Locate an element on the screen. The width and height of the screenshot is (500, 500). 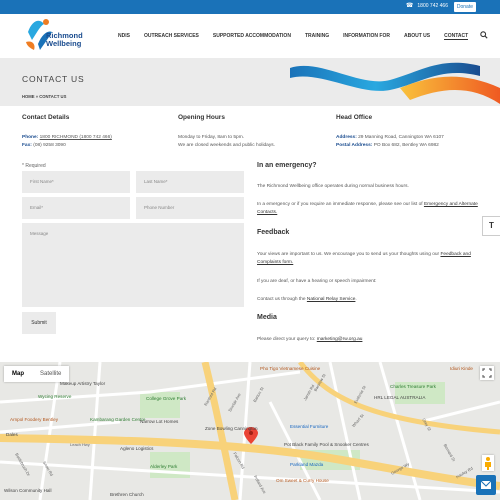
emergency-title: In an emergency? is located at coordinates (287, 165).